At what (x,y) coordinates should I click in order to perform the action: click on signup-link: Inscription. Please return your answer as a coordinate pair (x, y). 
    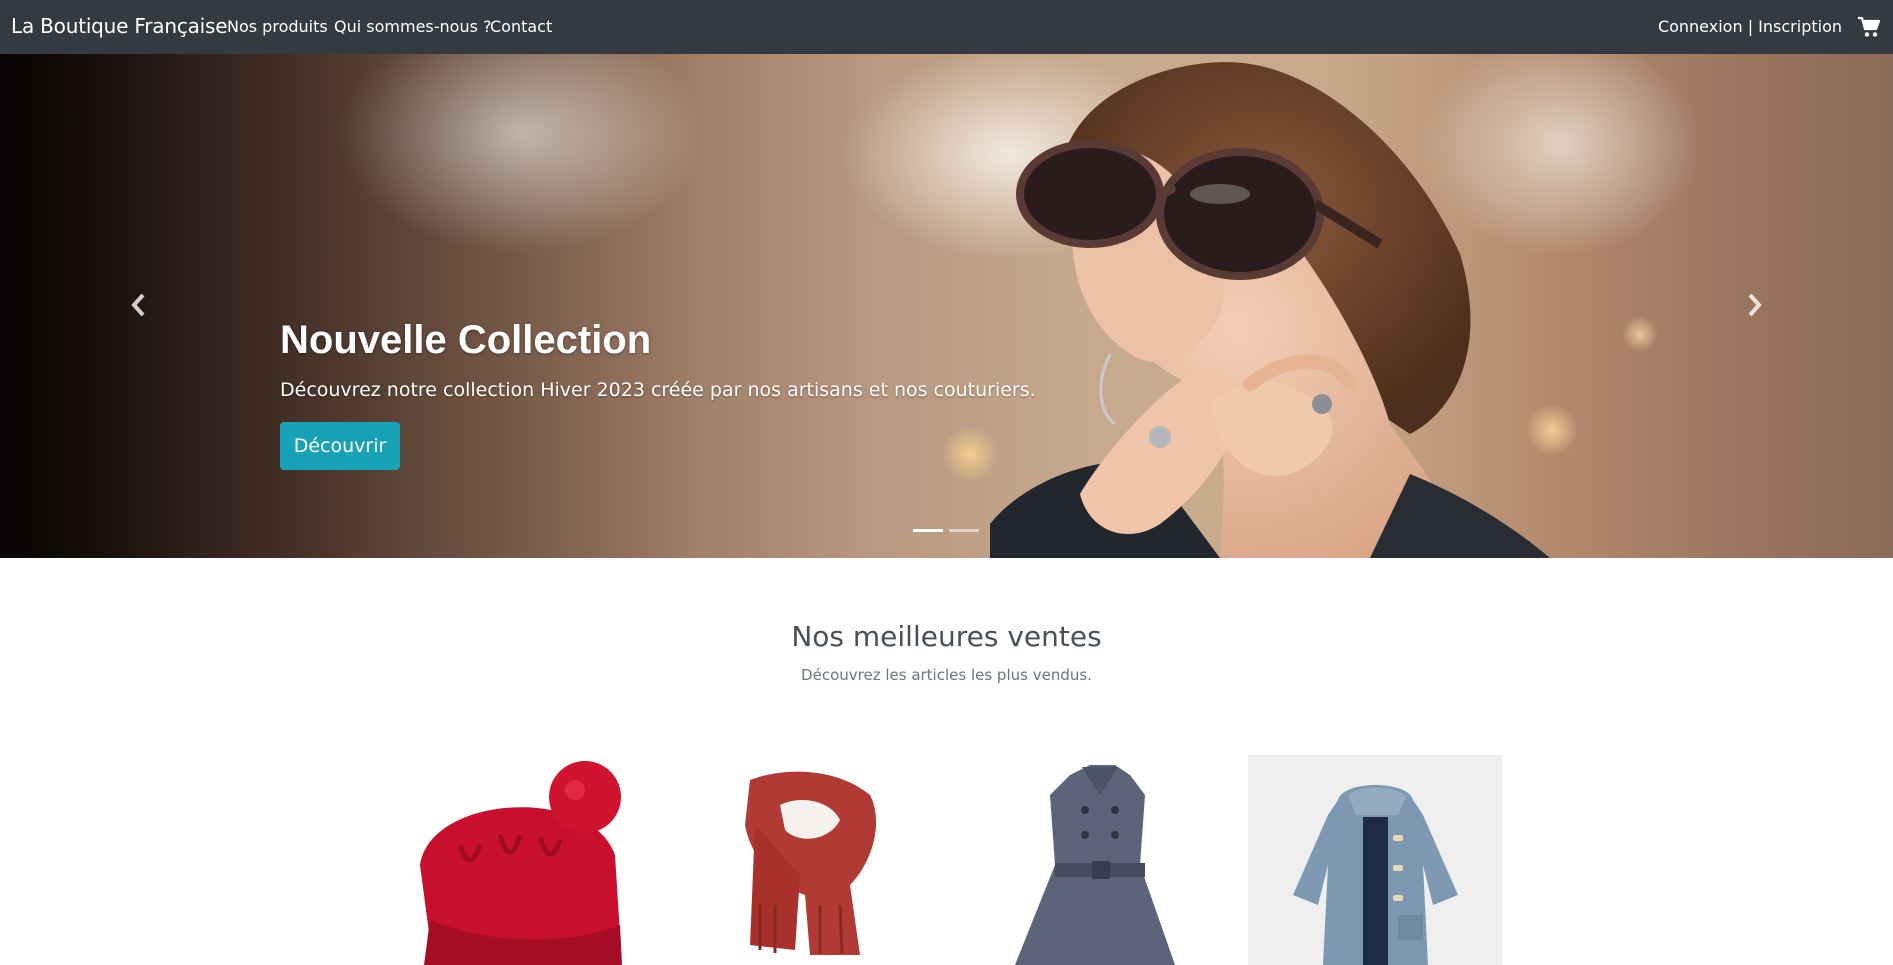
    Looking at the image, I should click on (1800, 26).